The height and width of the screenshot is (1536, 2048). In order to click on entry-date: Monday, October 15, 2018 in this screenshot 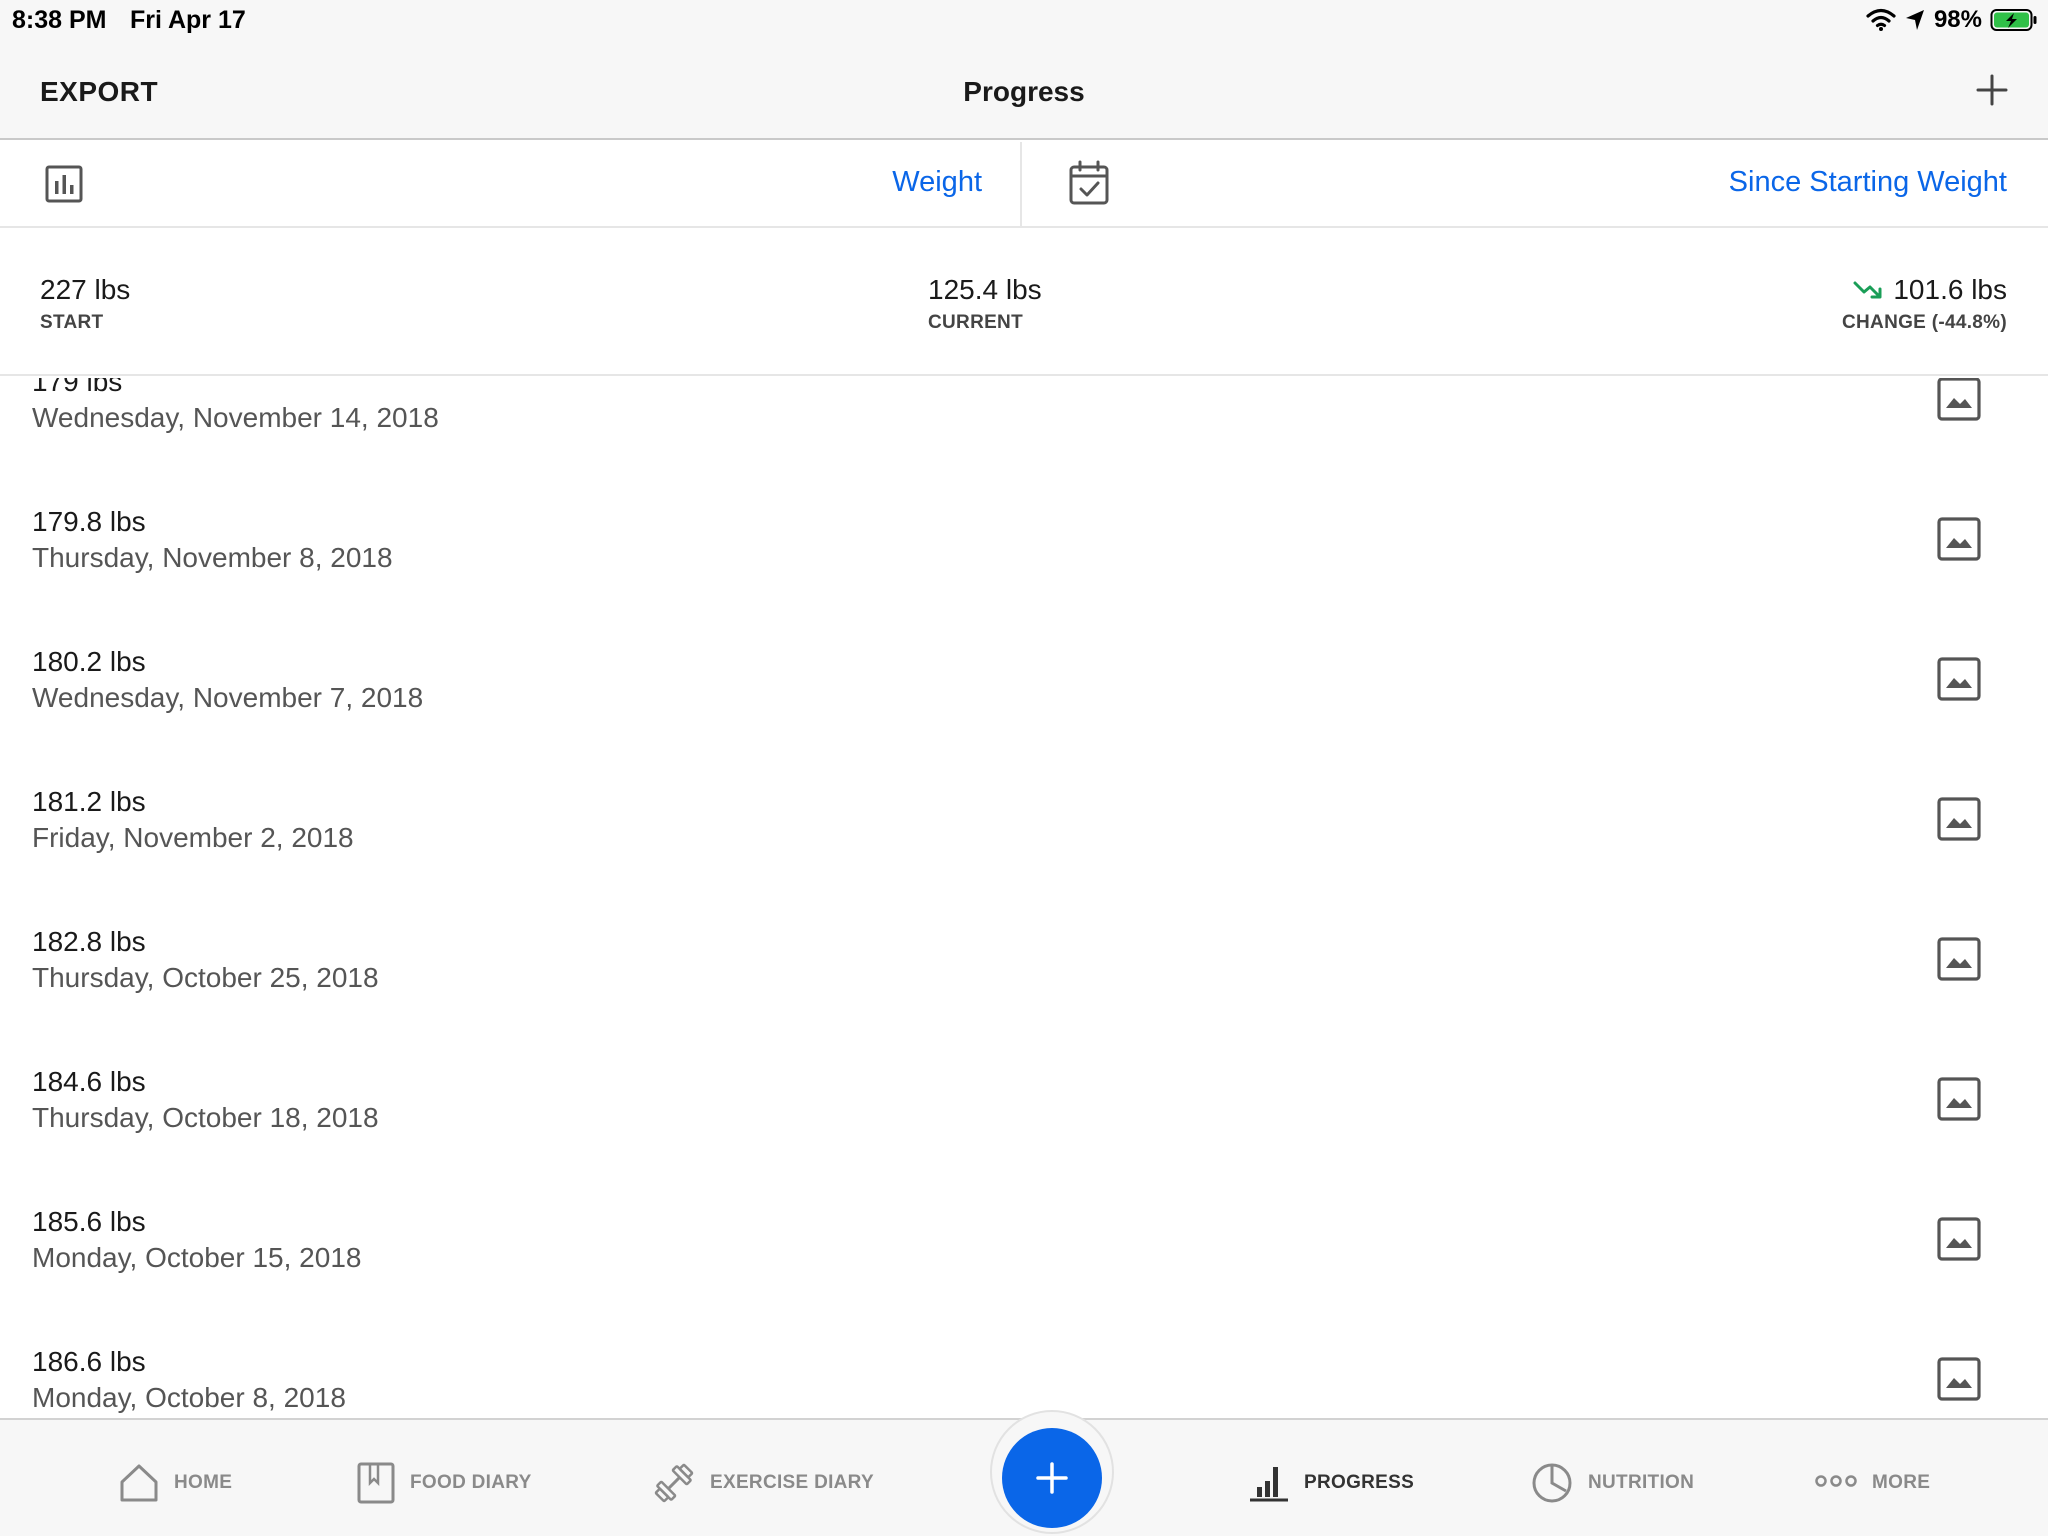, I will do `click(197, 1257)`.